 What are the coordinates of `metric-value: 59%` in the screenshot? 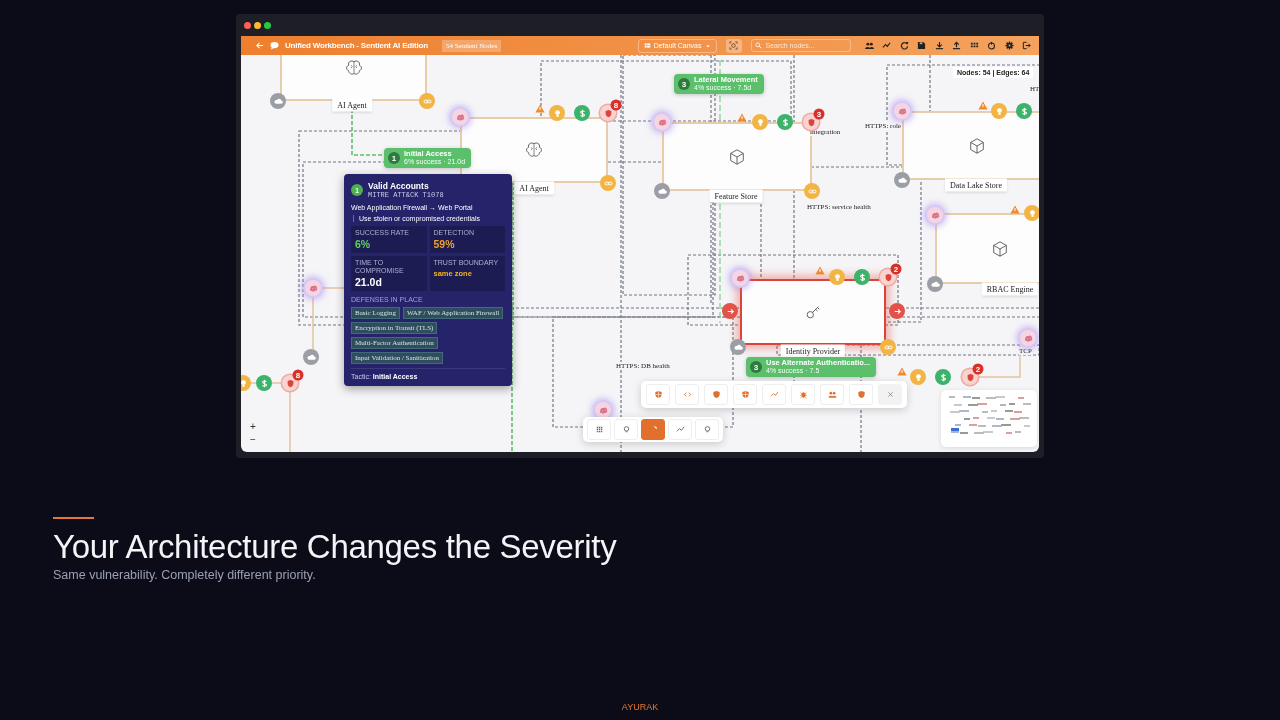 It's located at (444, 244).